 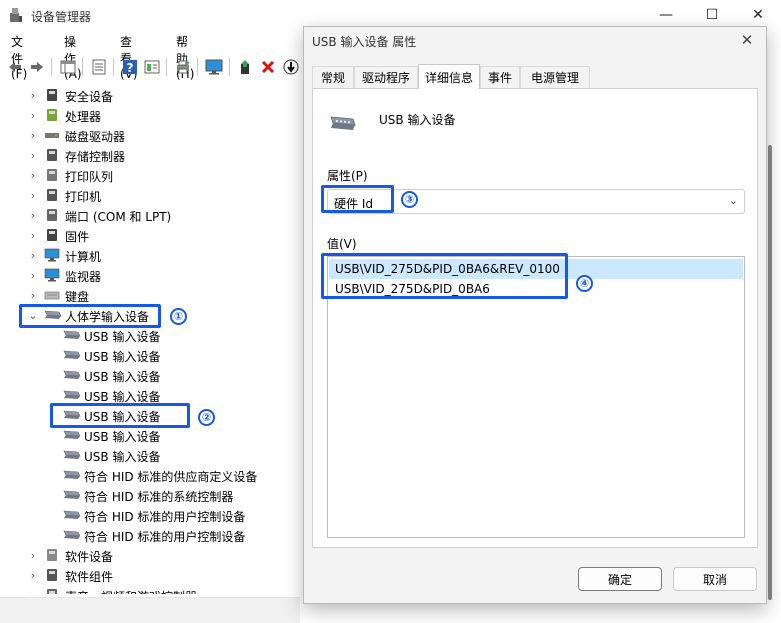 I want to click on property-label: 属性(P), so click(x=347, y=176).